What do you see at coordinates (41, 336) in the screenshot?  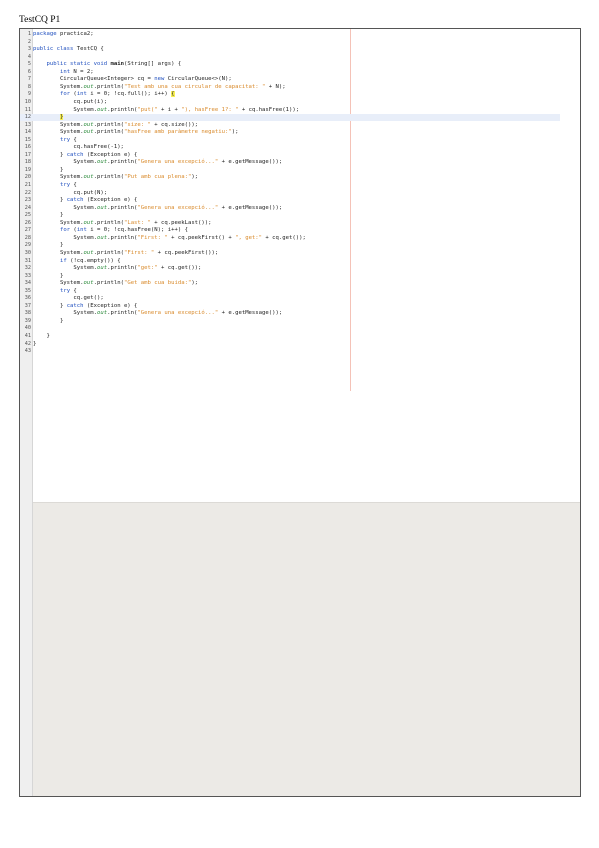 I see `code-text: }` at bounding box center [41, 336].